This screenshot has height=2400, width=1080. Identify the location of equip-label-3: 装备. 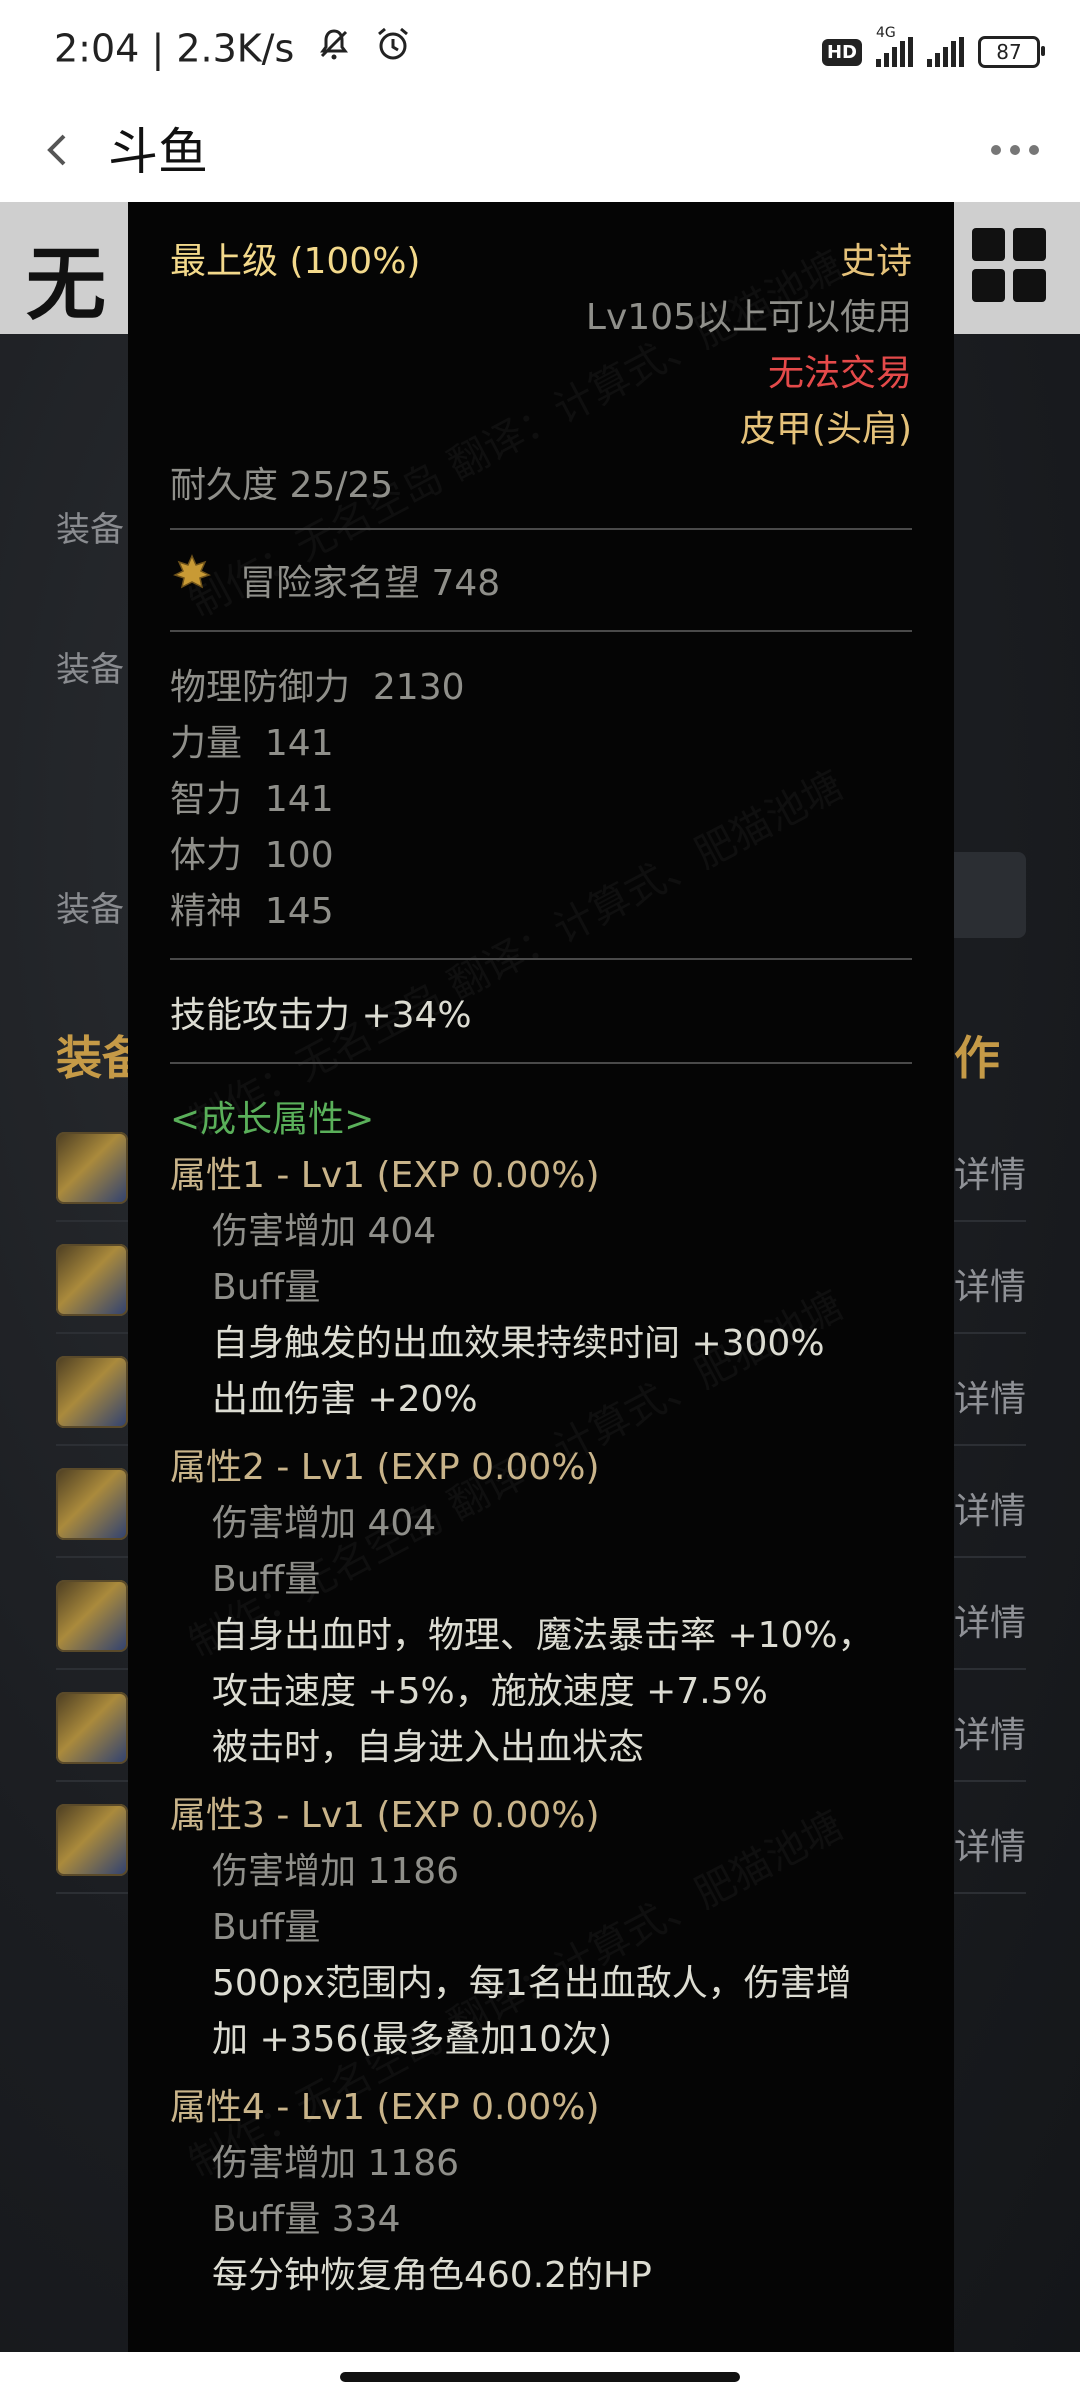
(90, 910).